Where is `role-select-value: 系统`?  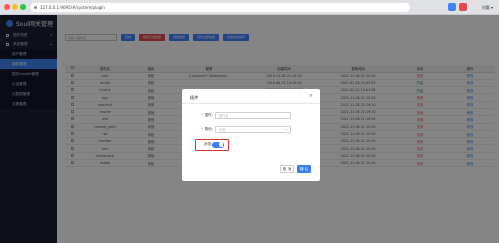
role-select-value: 系统 is located at coordinates (222, 129).